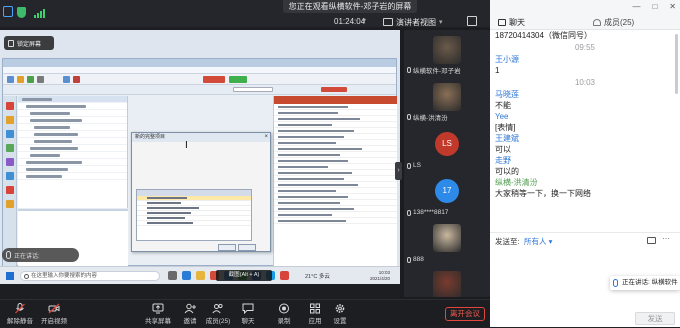 Image resolution: width=680 pixels, height=328 pixels. I want to click on software-dropdown, so click(253, 89).